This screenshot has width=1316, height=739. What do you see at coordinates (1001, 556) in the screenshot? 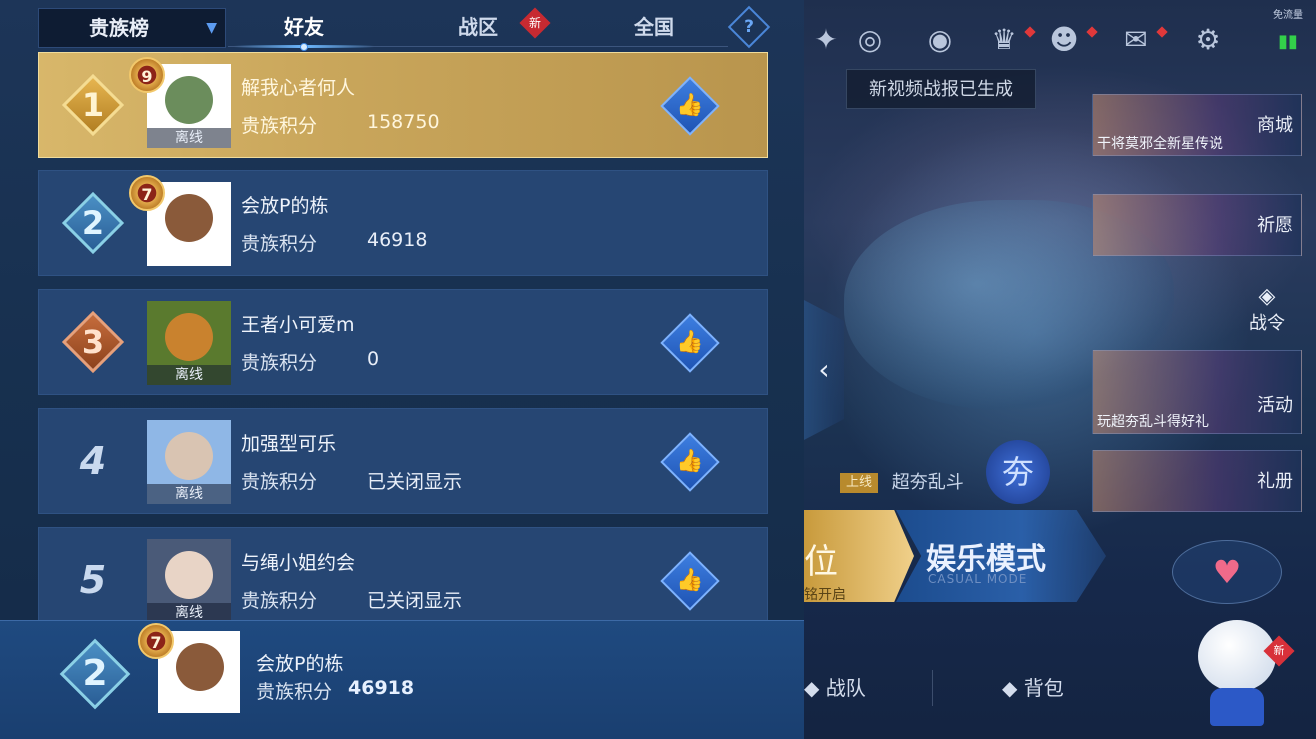
I see `casual-mode-button: 娱乐模式 CASUAL MODE` at bounding box center [1001, 556].